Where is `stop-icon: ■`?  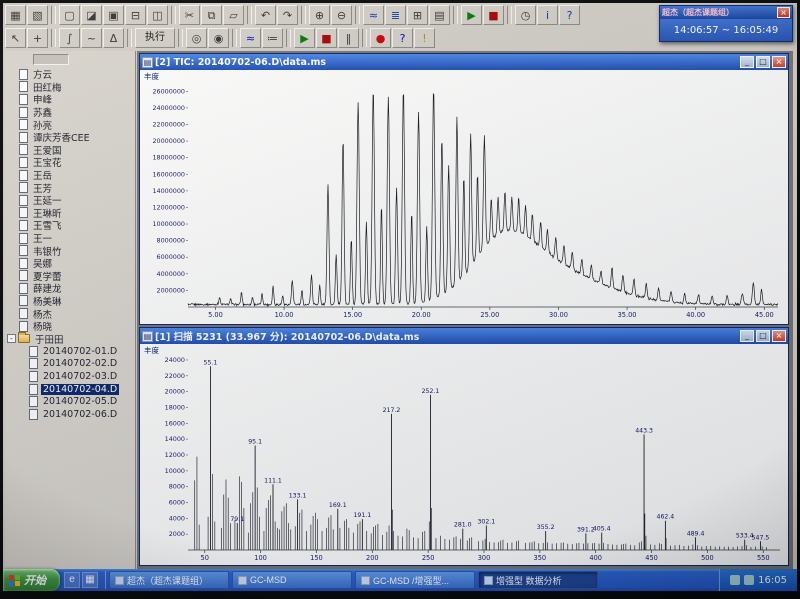
stop-icon: ■ is located at coordinates (493, 15).